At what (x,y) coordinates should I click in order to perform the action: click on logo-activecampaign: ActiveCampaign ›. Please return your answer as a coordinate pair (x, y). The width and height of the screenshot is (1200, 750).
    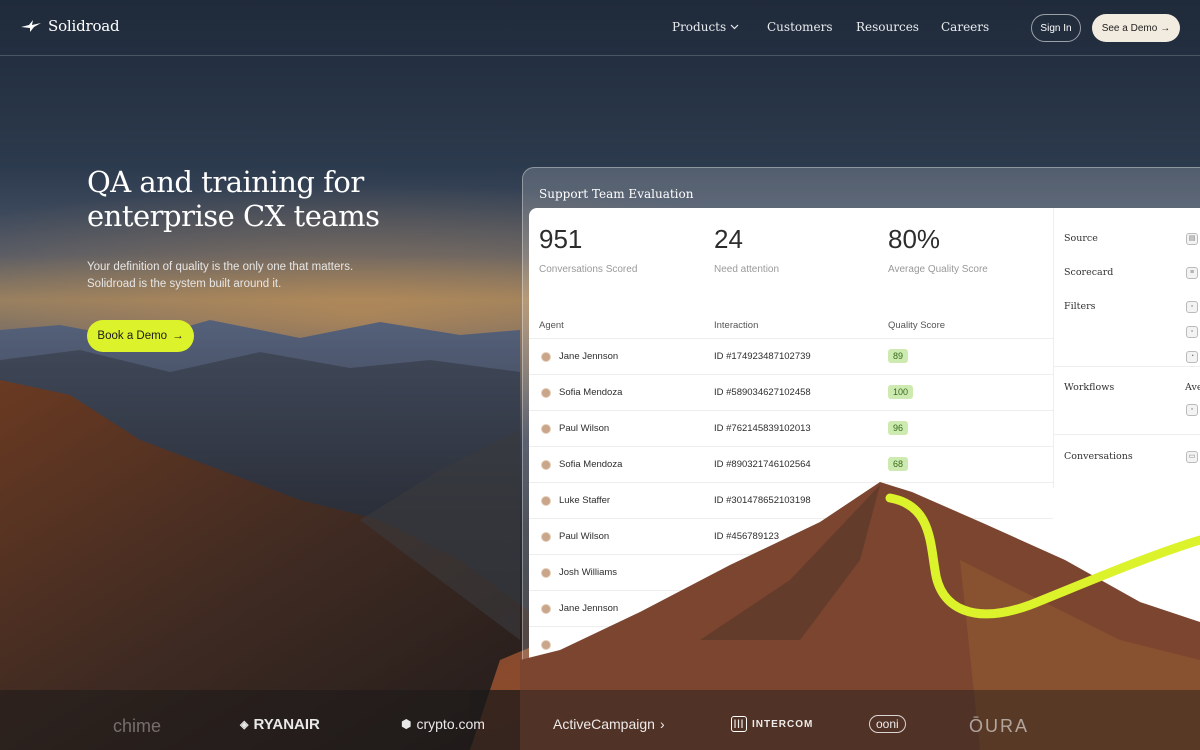
    Looking at the image, I should click on (609, 724).